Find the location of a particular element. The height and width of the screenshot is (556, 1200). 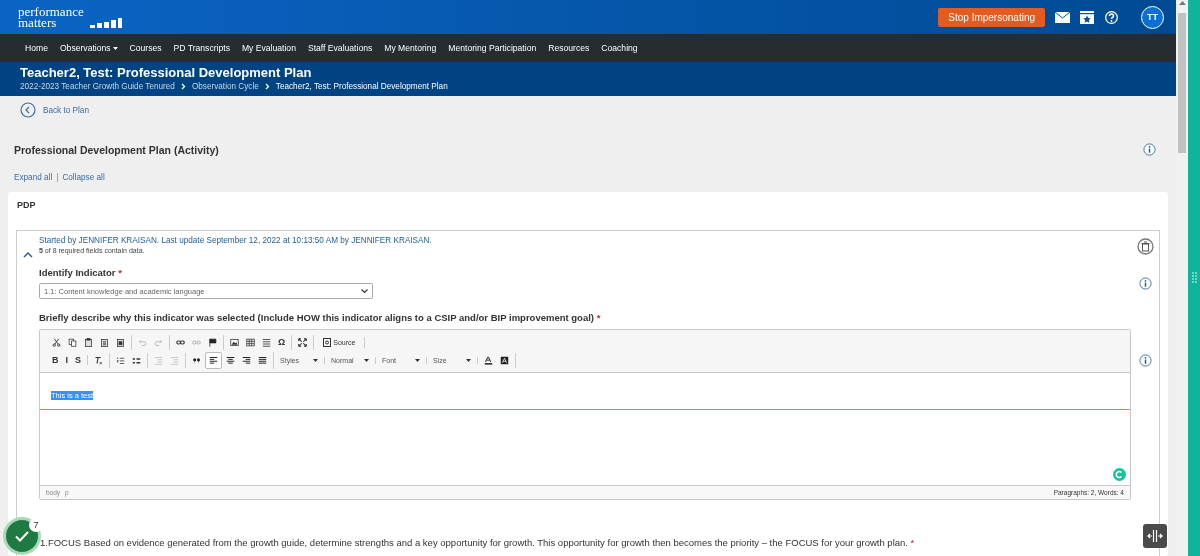

split-view-button is located at coordinates (1155, 536).